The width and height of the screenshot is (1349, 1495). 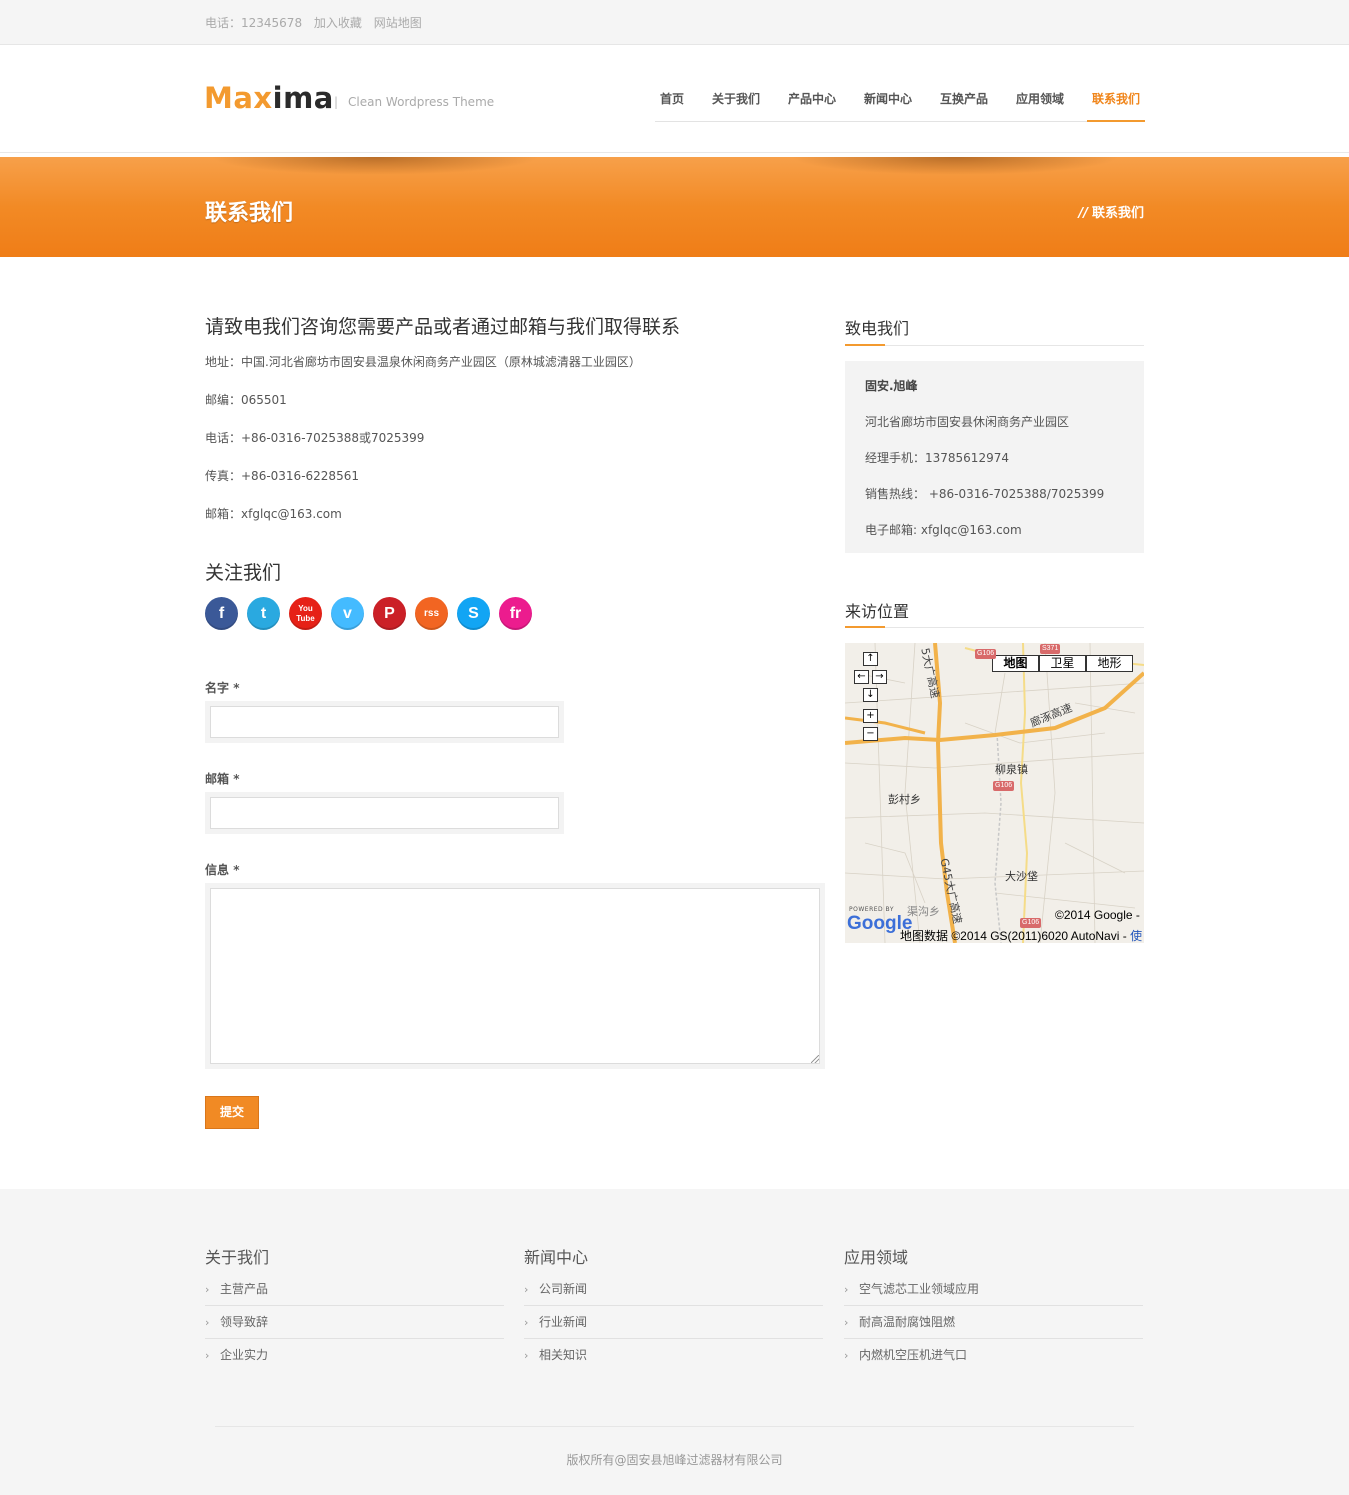 I want to click on message-label: 信息 *, so click(x=222, y=869).